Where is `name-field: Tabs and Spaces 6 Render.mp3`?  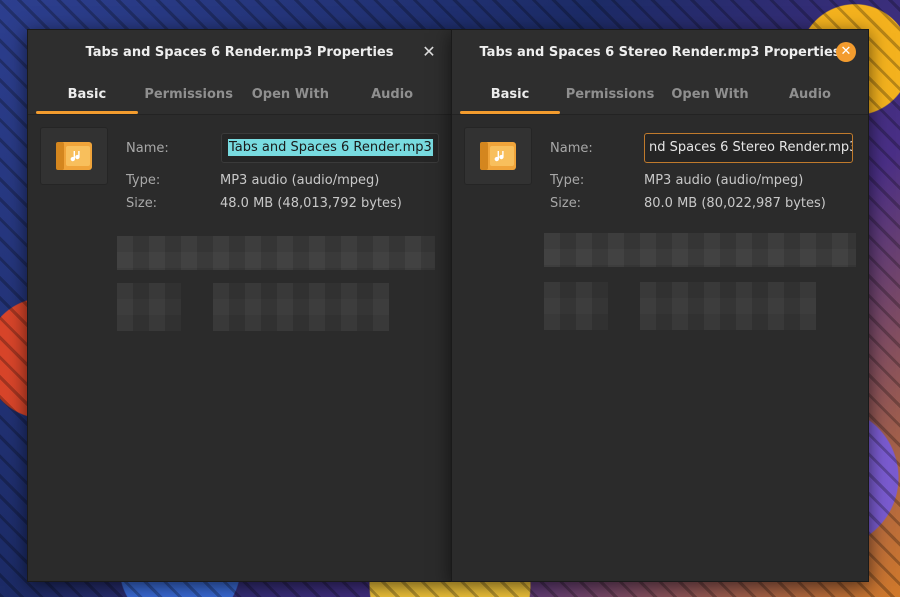 name-field: Tabs and Spaces 6 Render.mp3 is located at coordinates (330, 148).